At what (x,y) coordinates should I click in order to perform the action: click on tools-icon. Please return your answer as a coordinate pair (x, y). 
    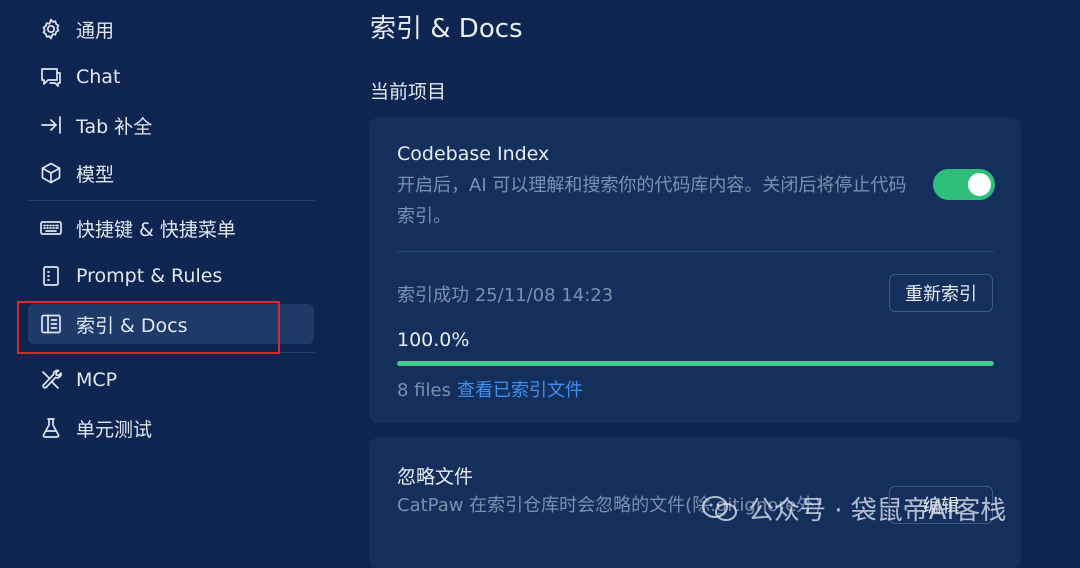
    Looking at the image, I should click on (51, 380).